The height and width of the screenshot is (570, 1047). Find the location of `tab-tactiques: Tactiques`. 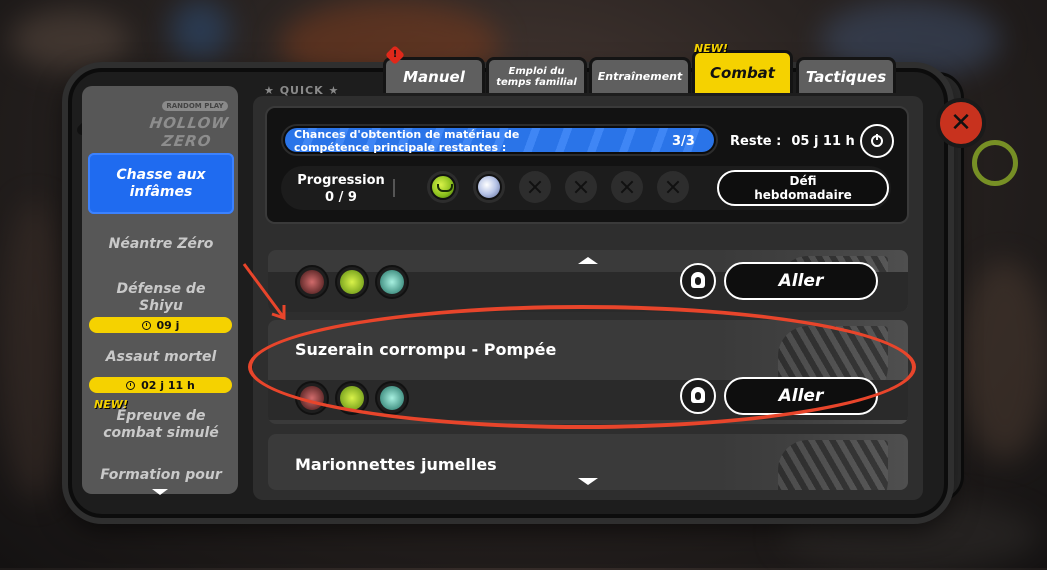

tab-tactiques: Tactiques is located at coordinates (846, 75).